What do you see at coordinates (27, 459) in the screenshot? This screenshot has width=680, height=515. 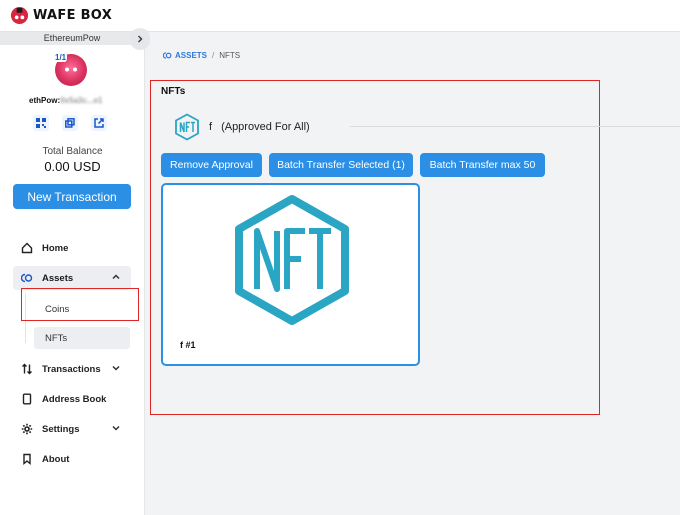 I see `bookmark-icon` at bounding box center [27, 459].